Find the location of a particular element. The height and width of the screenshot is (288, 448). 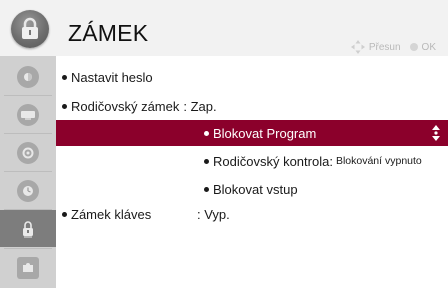

menu-item-set-password: Nastavit heslo is located at coordinates (252, 77).